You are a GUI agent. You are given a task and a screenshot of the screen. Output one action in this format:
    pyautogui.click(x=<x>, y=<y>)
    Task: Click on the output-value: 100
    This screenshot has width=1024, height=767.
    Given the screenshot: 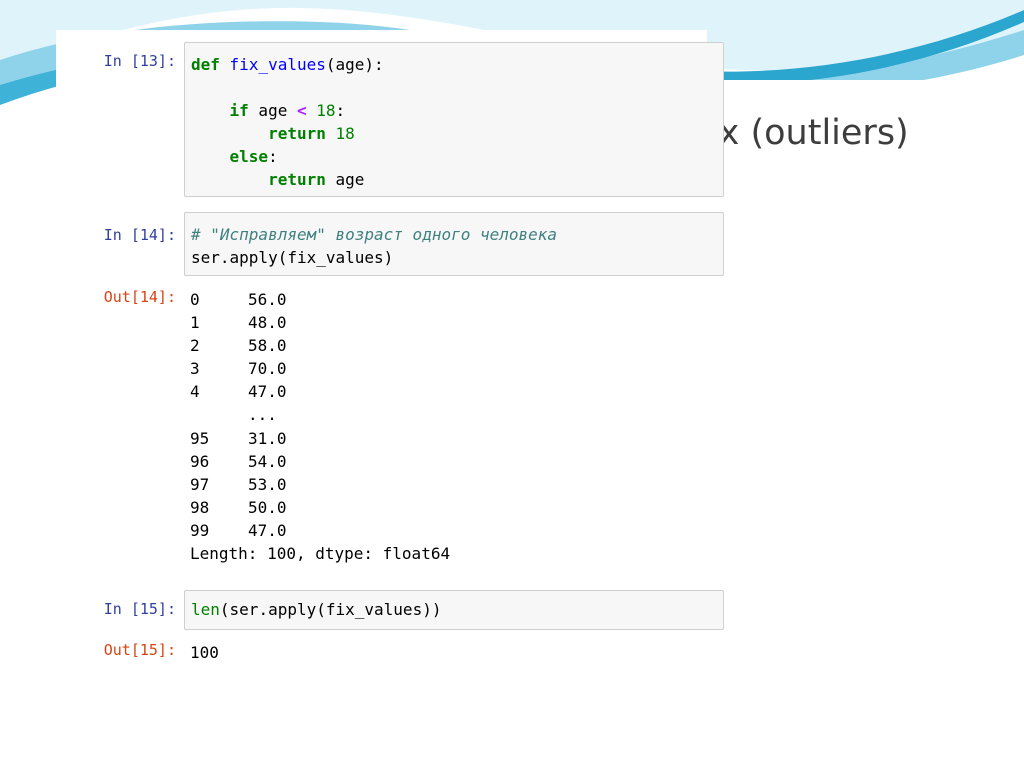 What is the action you would take?
    pyautogui.click(x=204, y=652)
    